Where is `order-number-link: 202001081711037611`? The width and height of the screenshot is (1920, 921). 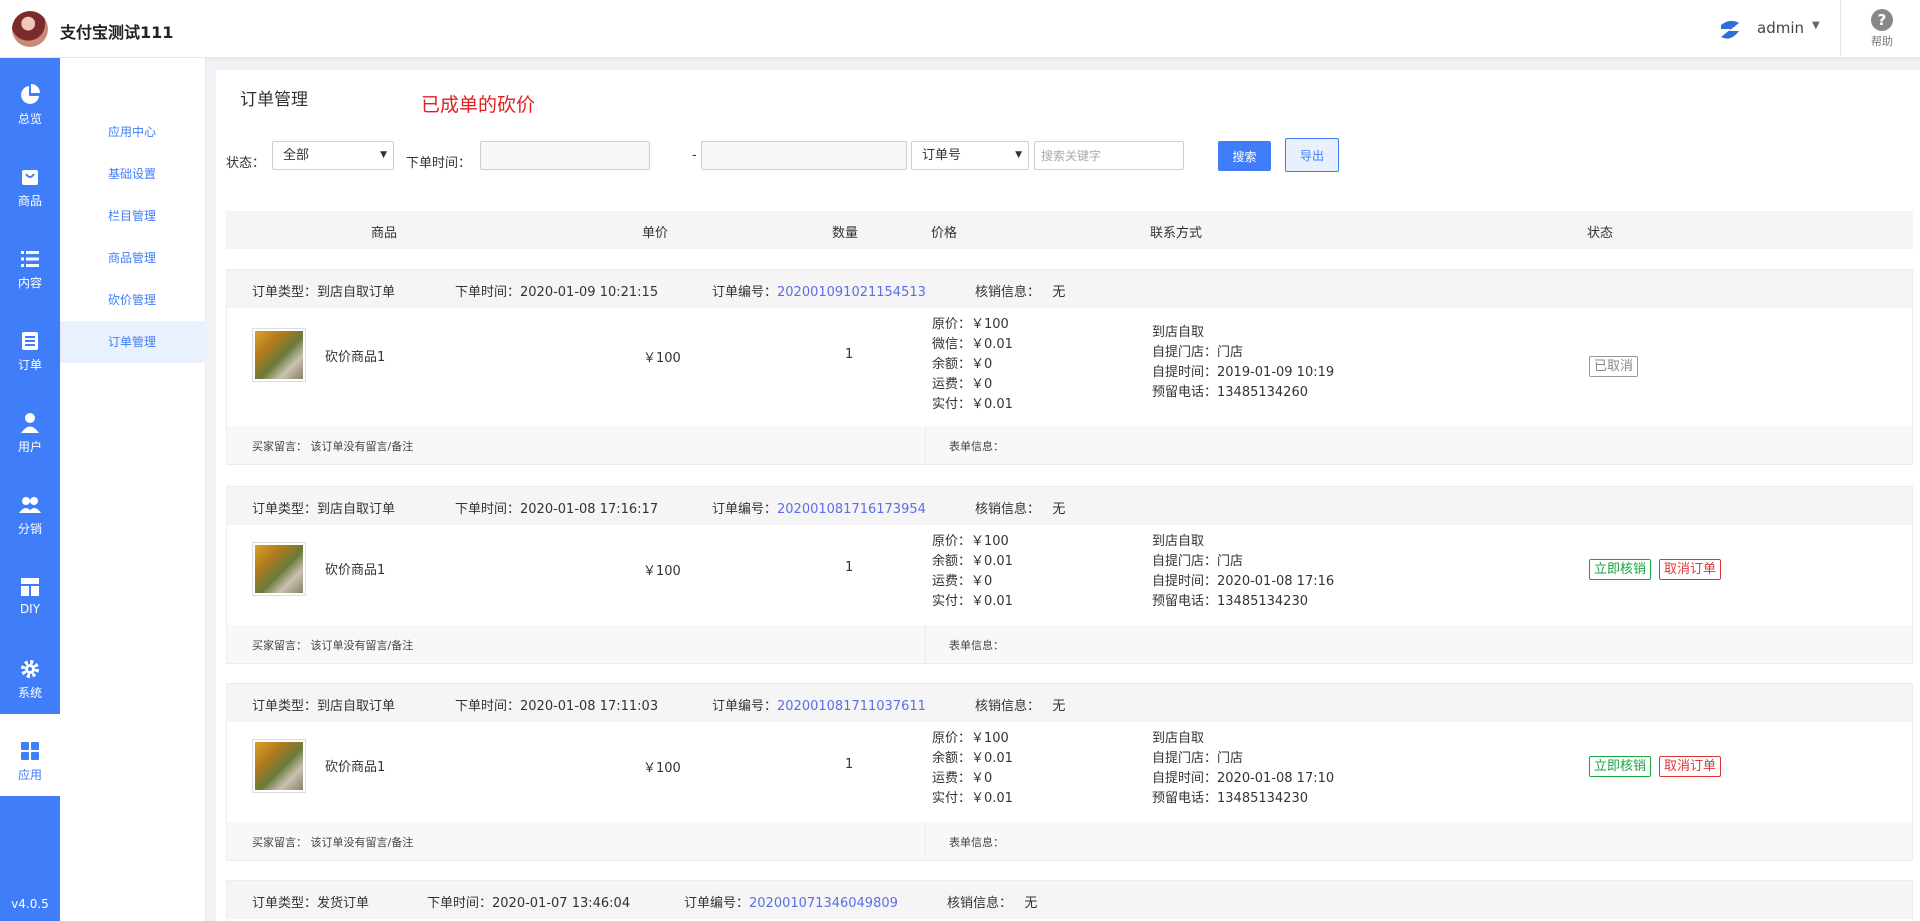 order-number-link: 202001081711037611 is located at coordinates (851, 706).